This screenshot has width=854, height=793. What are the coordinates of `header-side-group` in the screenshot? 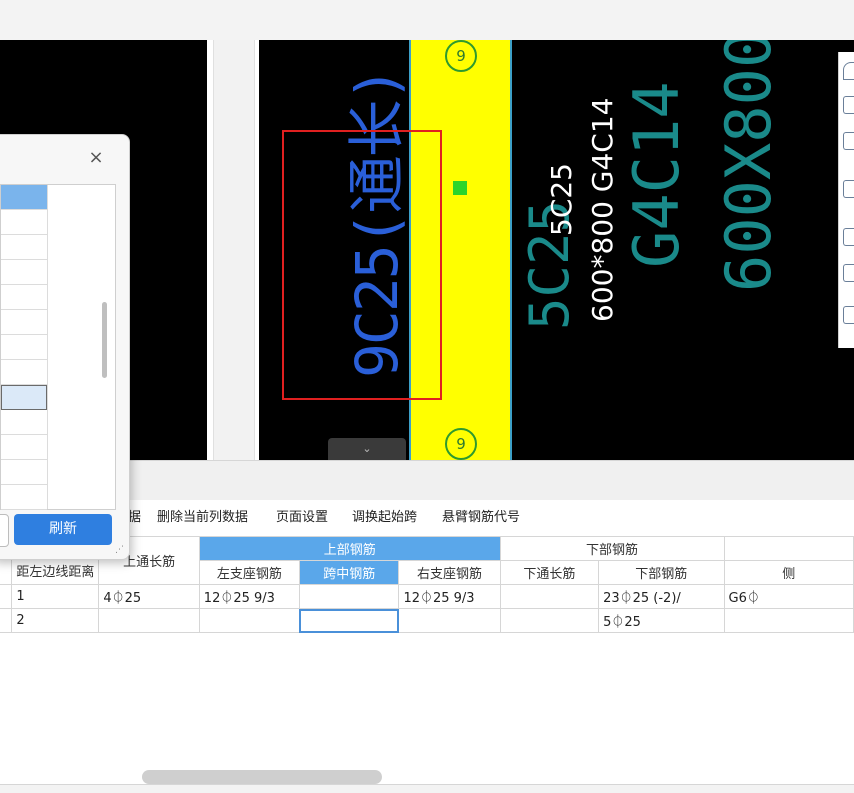 It's located at (788, 548).